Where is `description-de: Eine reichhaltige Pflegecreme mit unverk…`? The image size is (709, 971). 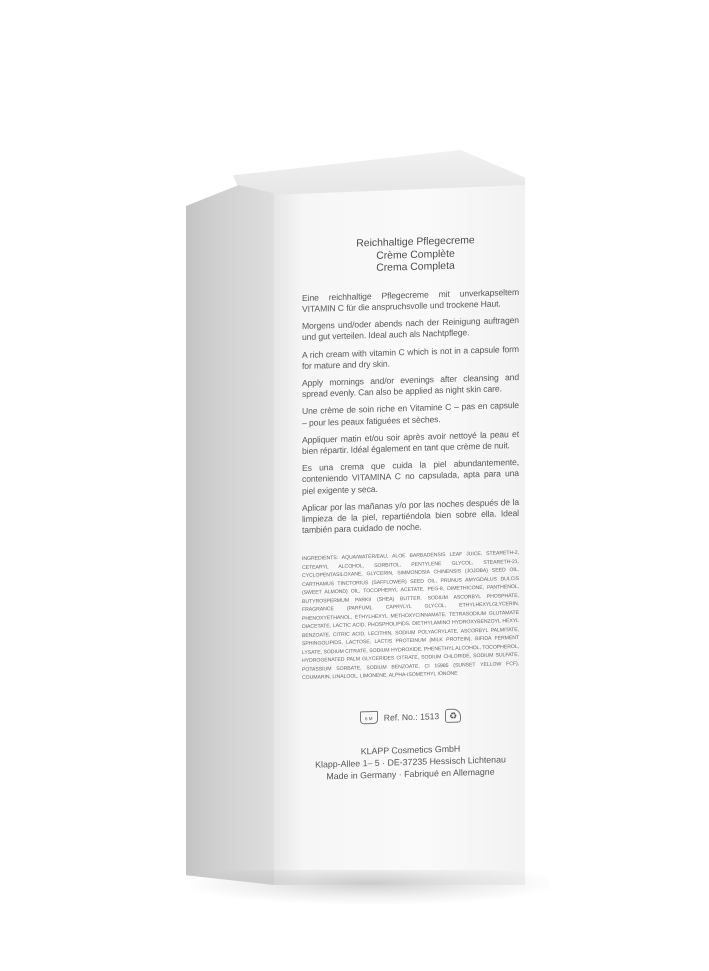 description-de: Eine reichhaltige Pflegecreme mit unverk… is located at coordinates (410, 300).